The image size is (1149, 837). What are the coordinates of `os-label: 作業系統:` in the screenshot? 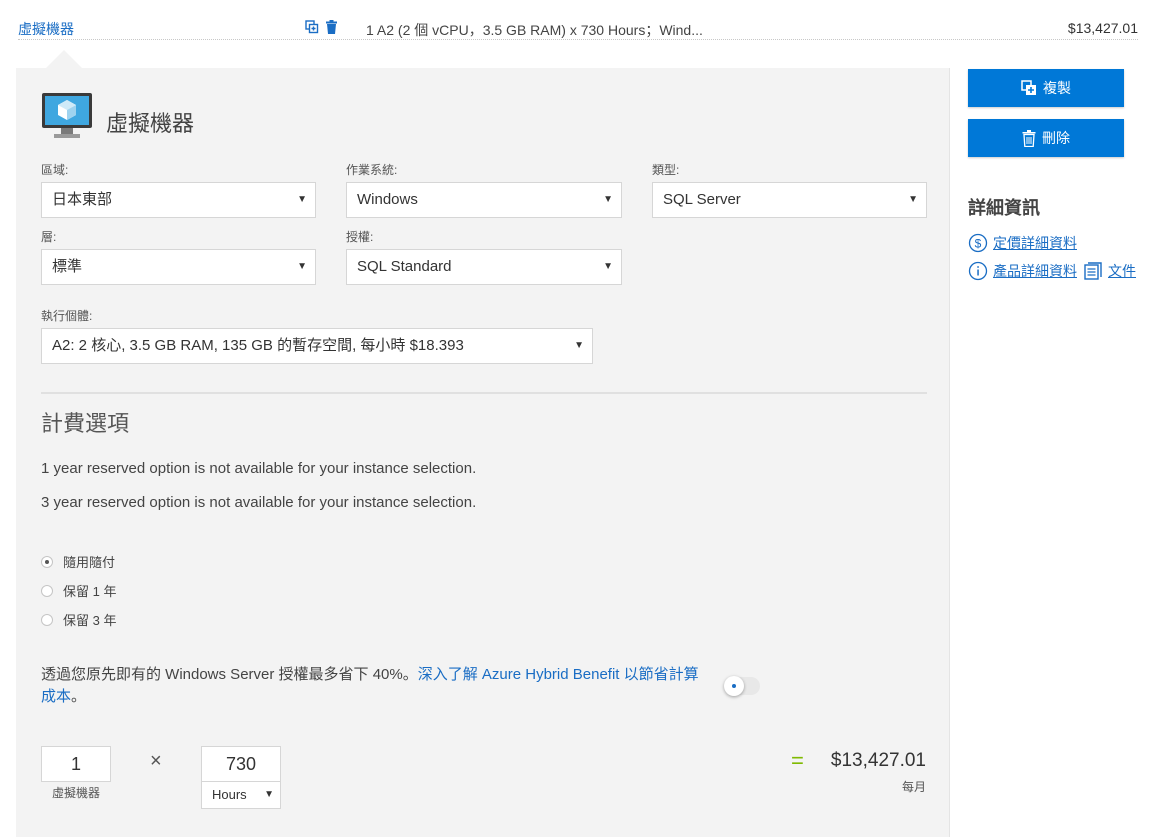 It's located at (372, 170).